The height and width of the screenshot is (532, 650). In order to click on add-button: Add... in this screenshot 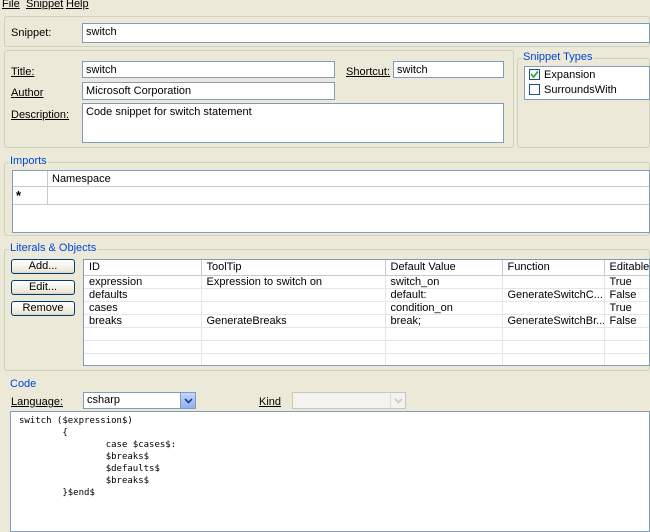, I will do `click(43, 266)`.